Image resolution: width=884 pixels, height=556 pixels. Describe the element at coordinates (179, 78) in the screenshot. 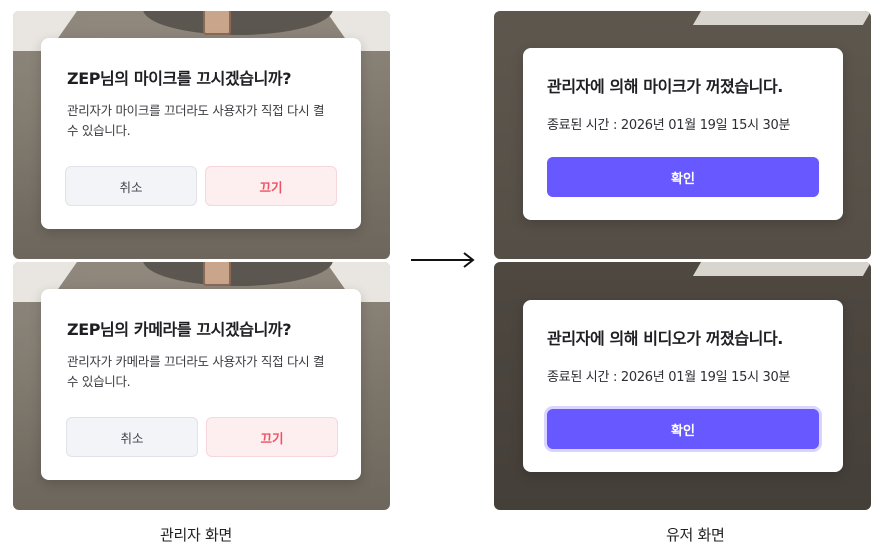

I see `dialog-title: ZEP님의 마이크를 끄시겠습니까?` at that location.